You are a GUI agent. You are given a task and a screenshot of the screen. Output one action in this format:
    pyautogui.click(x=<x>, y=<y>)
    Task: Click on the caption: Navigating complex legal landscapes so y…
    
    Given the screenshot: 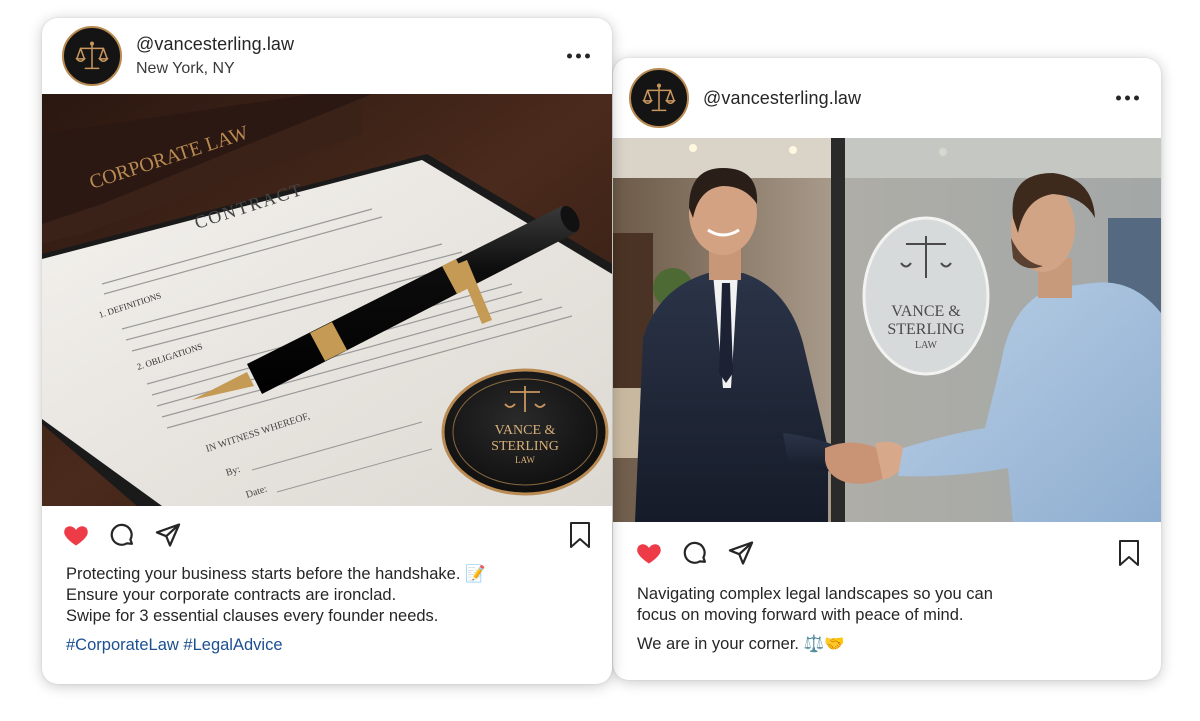 What is the action you would take?
    pyautogui.click(x=887, y=619)
    